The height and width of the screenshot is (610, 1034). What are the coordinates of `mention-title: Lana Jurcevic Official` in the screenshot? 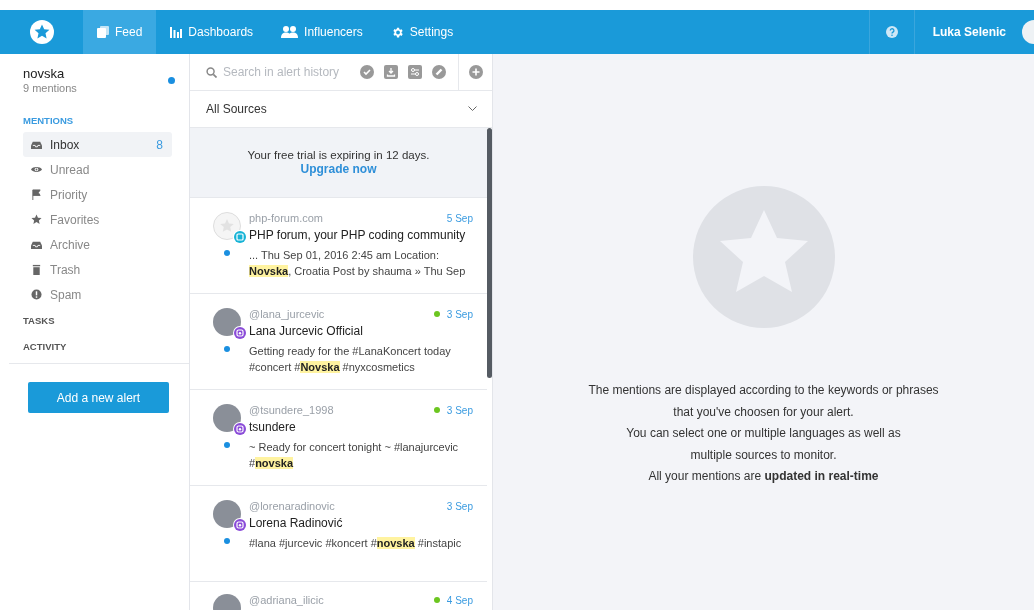 It's located at (306, 331).